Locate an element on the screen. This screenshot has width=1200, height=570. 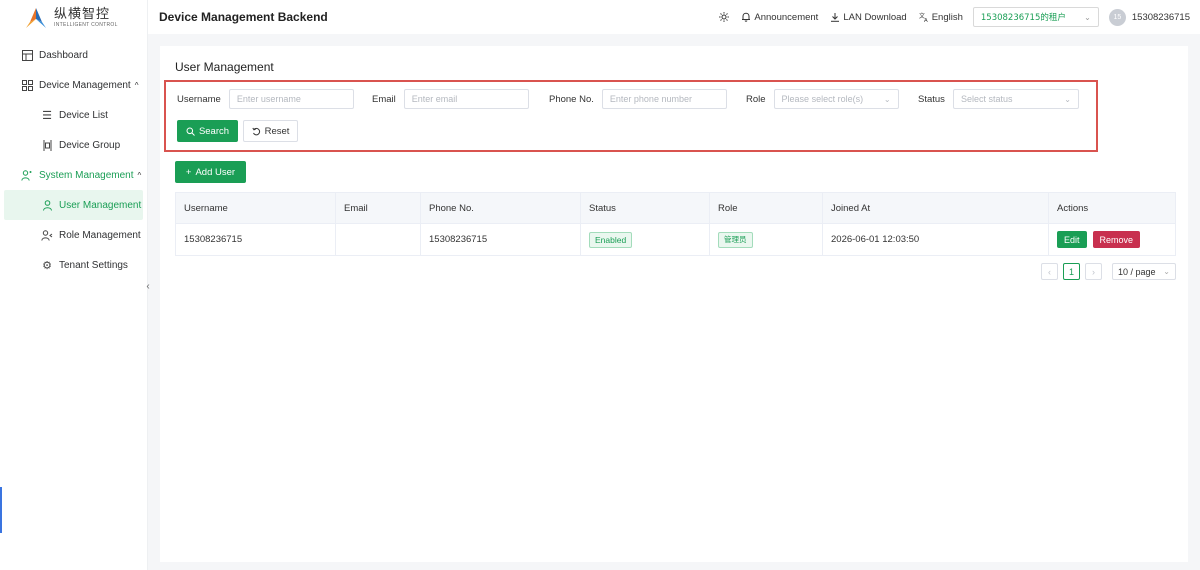
next-page-button: › is located at coordinates (1093, 271).